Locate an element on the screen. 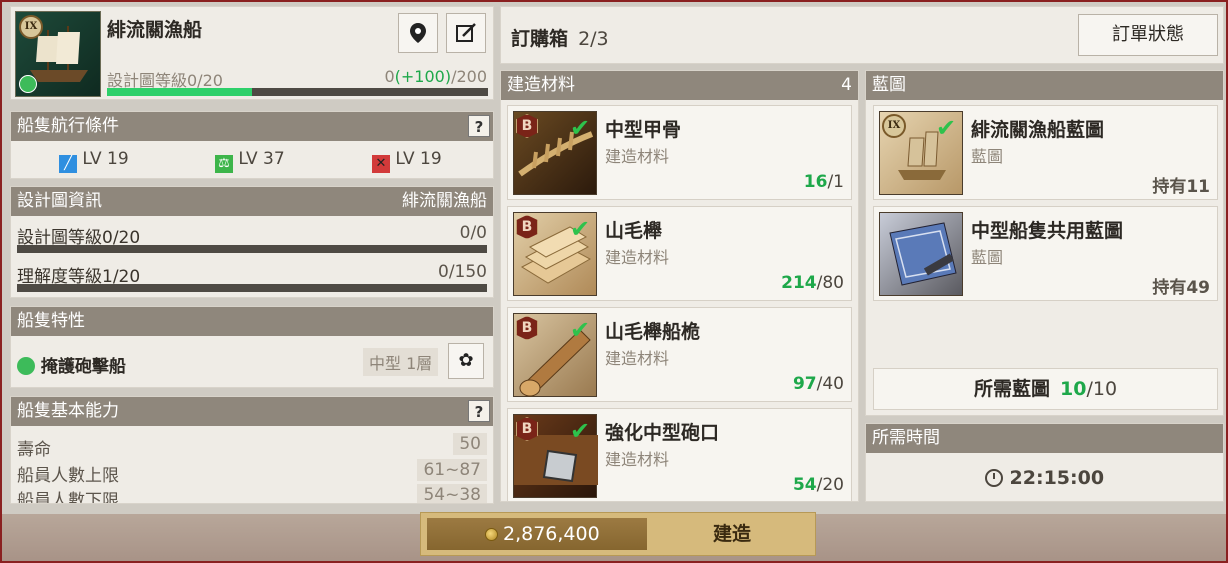  blueprint-info-ship-name: 緋流關漁船 is located at coordinates (444, 201).